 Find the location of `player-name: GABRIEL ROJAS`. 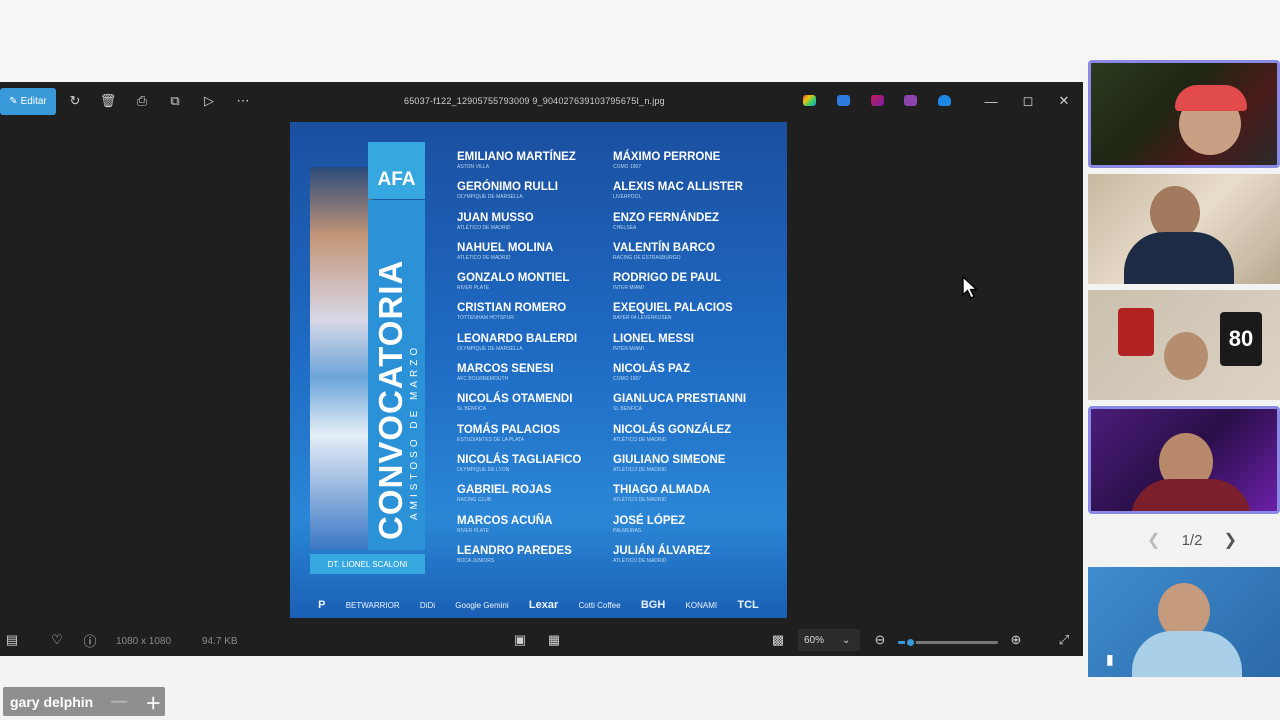

player-name: GABRIEL ROJAS is located at coordinates (504, 490).